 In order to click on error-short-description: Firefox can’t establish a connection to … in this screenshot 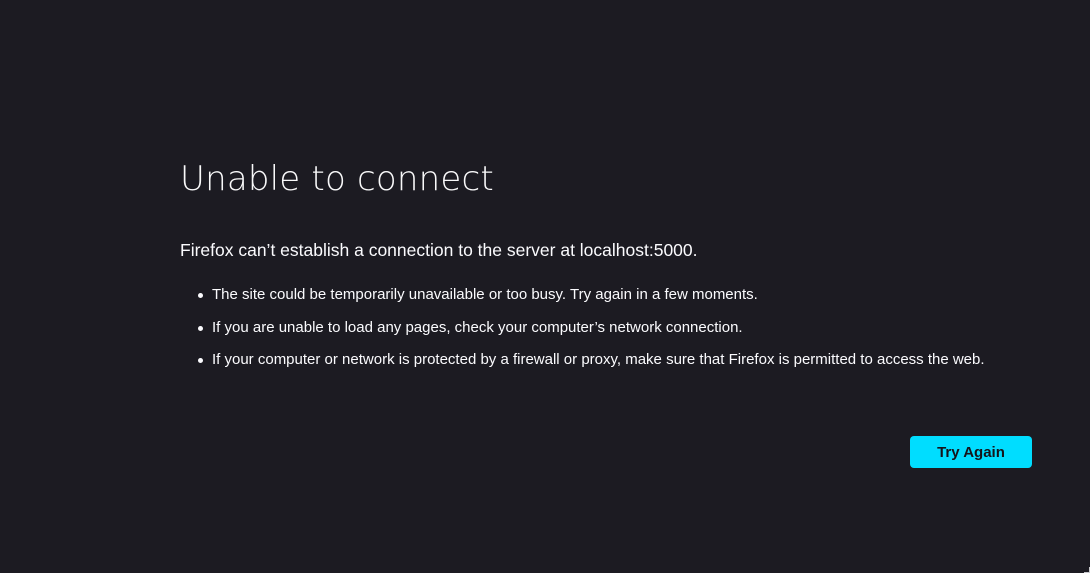, I will do `click(439, 250)`.